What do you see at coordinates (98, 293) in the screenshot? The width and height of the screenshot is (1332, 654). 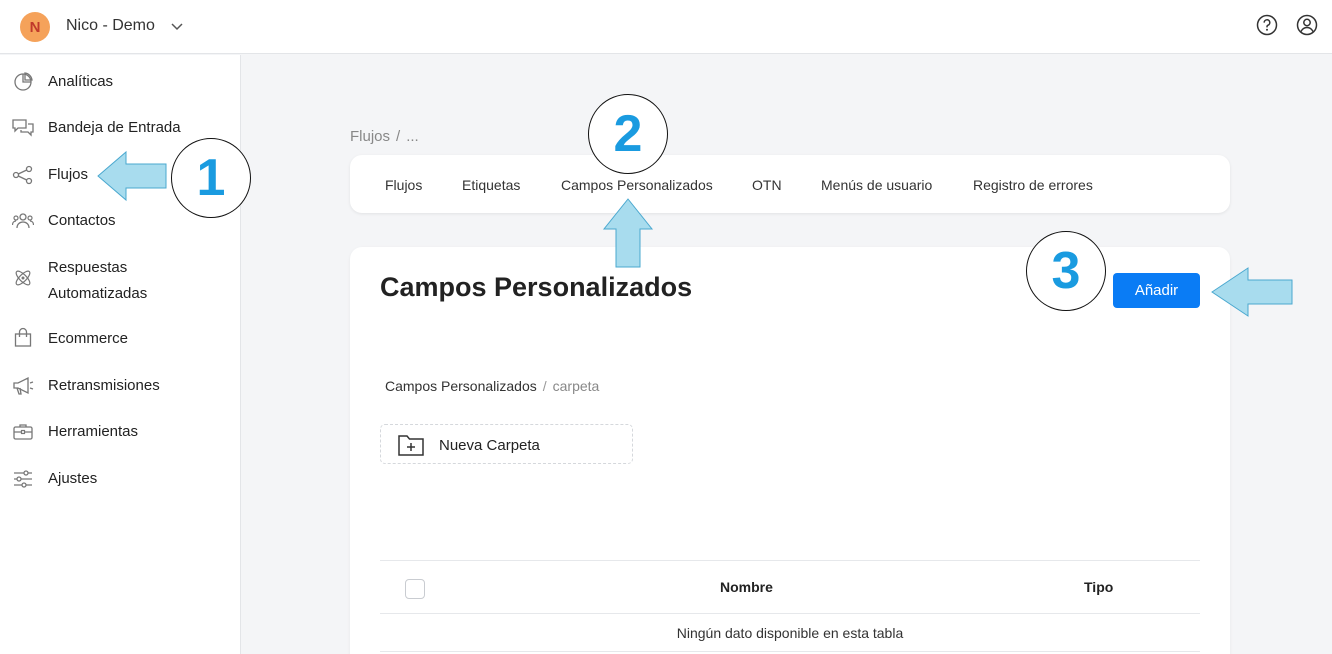 I see `sidebar-item-label-line2: Automatizadas` at bounding box center [98, 293].